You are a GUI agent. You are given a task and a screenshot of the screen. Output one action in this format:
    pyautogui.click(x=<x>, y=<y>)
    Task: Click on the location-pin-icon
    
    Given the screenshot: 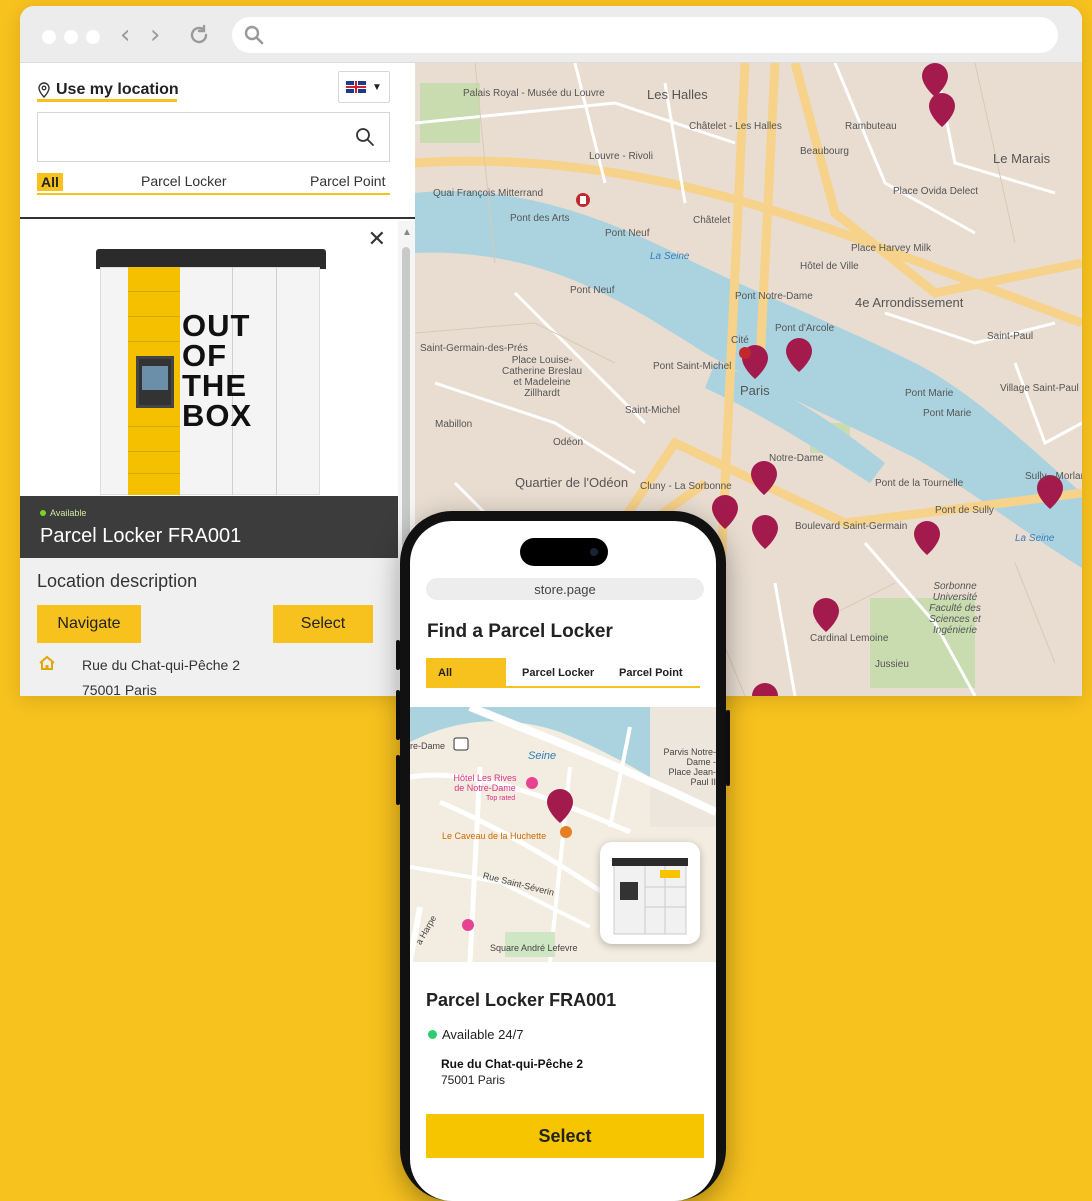 What is the action you would take?
    pyautogui.click(x=44, y=90)
    